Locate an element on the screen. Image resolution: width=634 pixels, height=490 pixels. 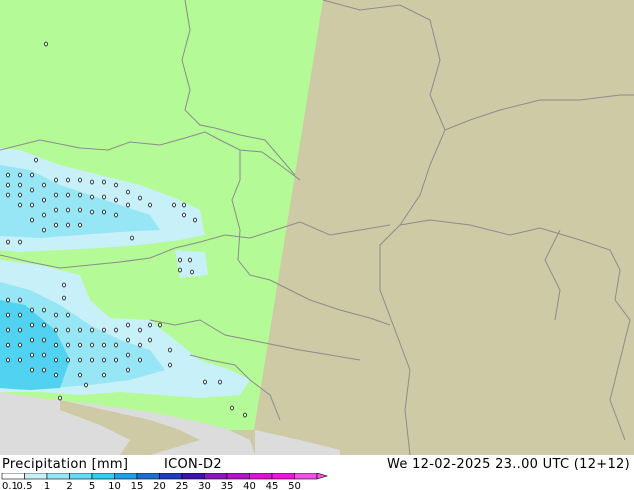
scale-tick-label: 15 is located at coordinates (137, 485).